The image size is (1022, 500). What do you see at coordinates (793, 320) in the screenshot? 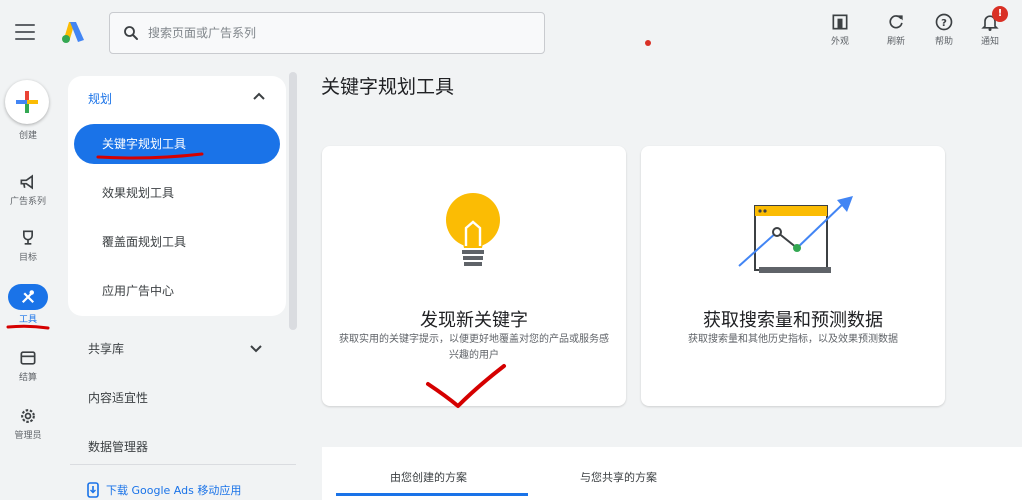
I see `search-volume-title: 获取搜索量和预测数据` at bounding box center [793, 320].